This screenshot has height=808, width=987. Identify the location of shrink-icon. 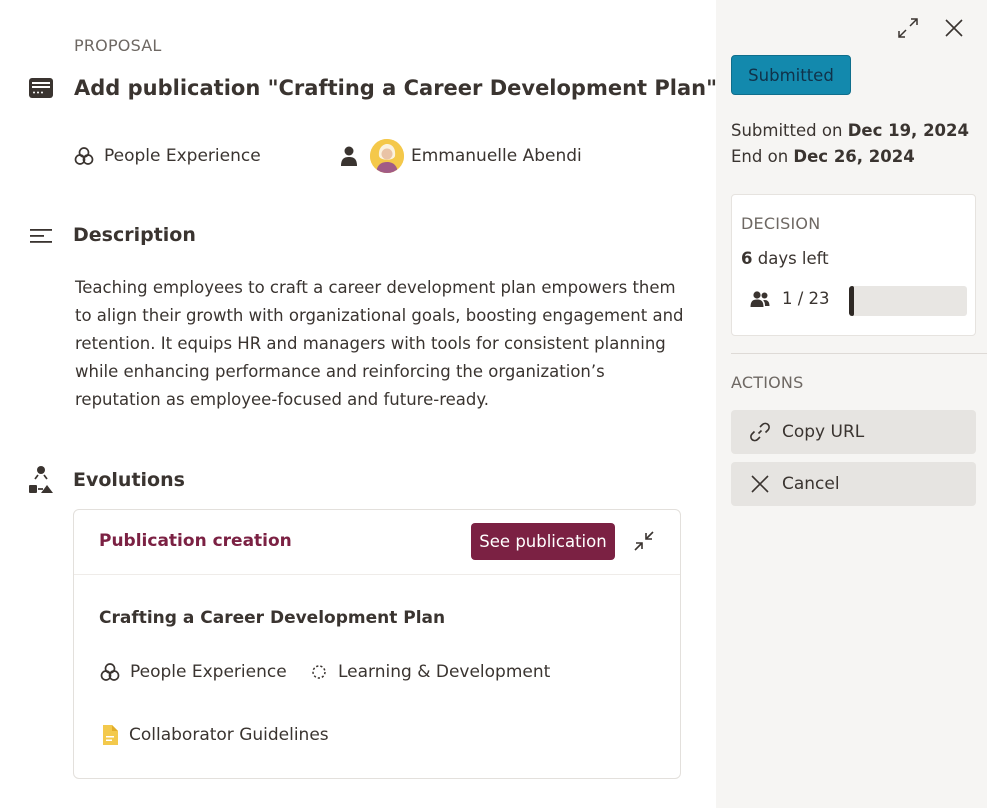
(644, 541).